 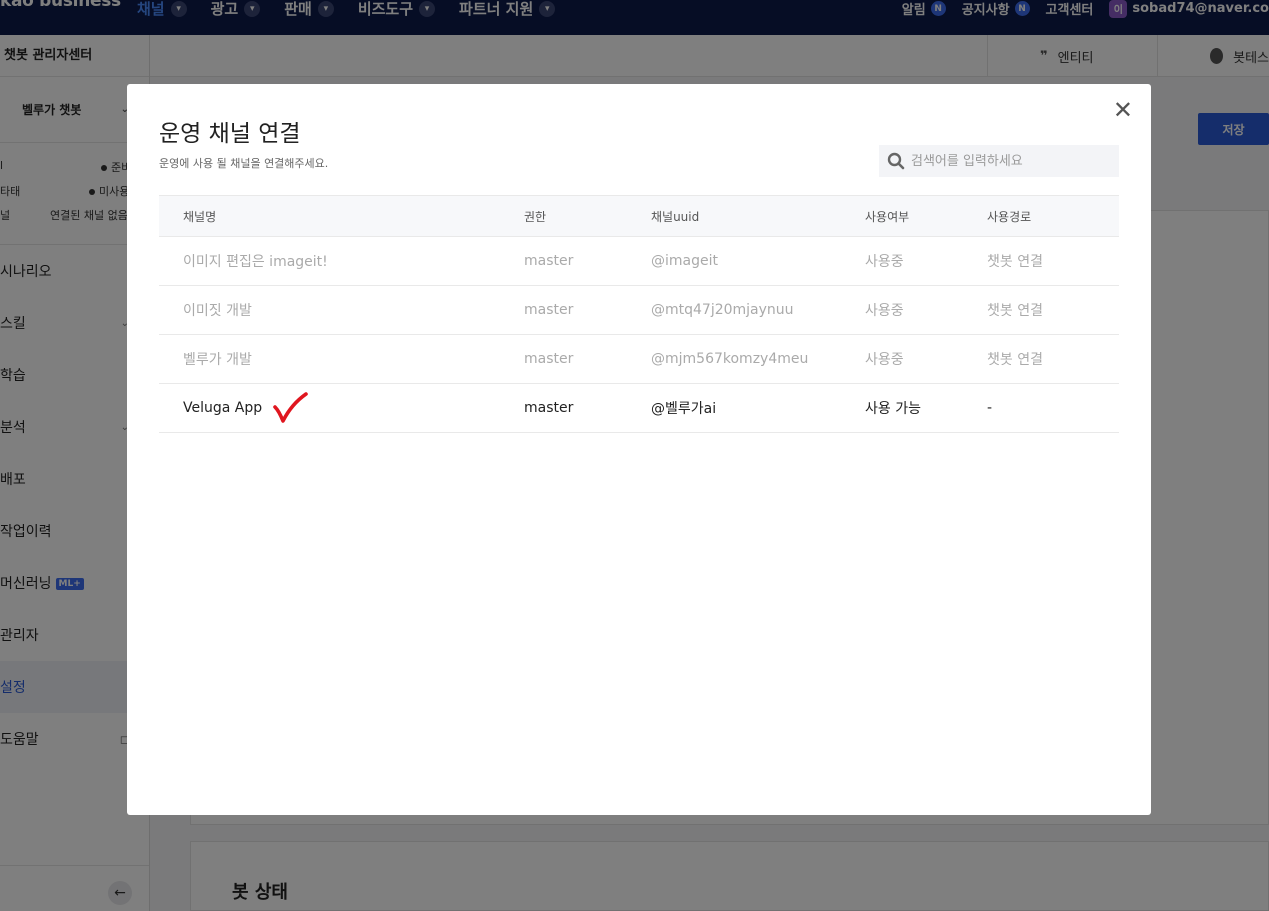 I want to click on channel-name-cell: Veluga App, so click(x=245, y=408).